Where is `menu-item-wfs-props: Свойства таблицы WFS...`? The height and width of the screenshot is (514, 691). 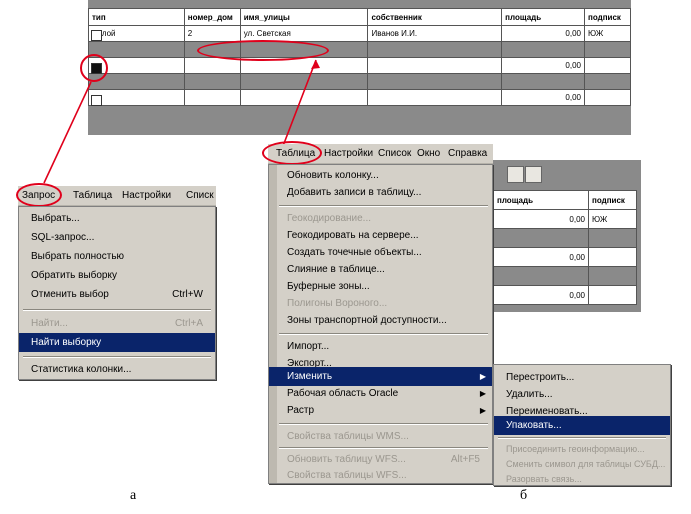
menu-item-wfs-props: Свойства таблицы WFS... is located at coordinates (347, 475).